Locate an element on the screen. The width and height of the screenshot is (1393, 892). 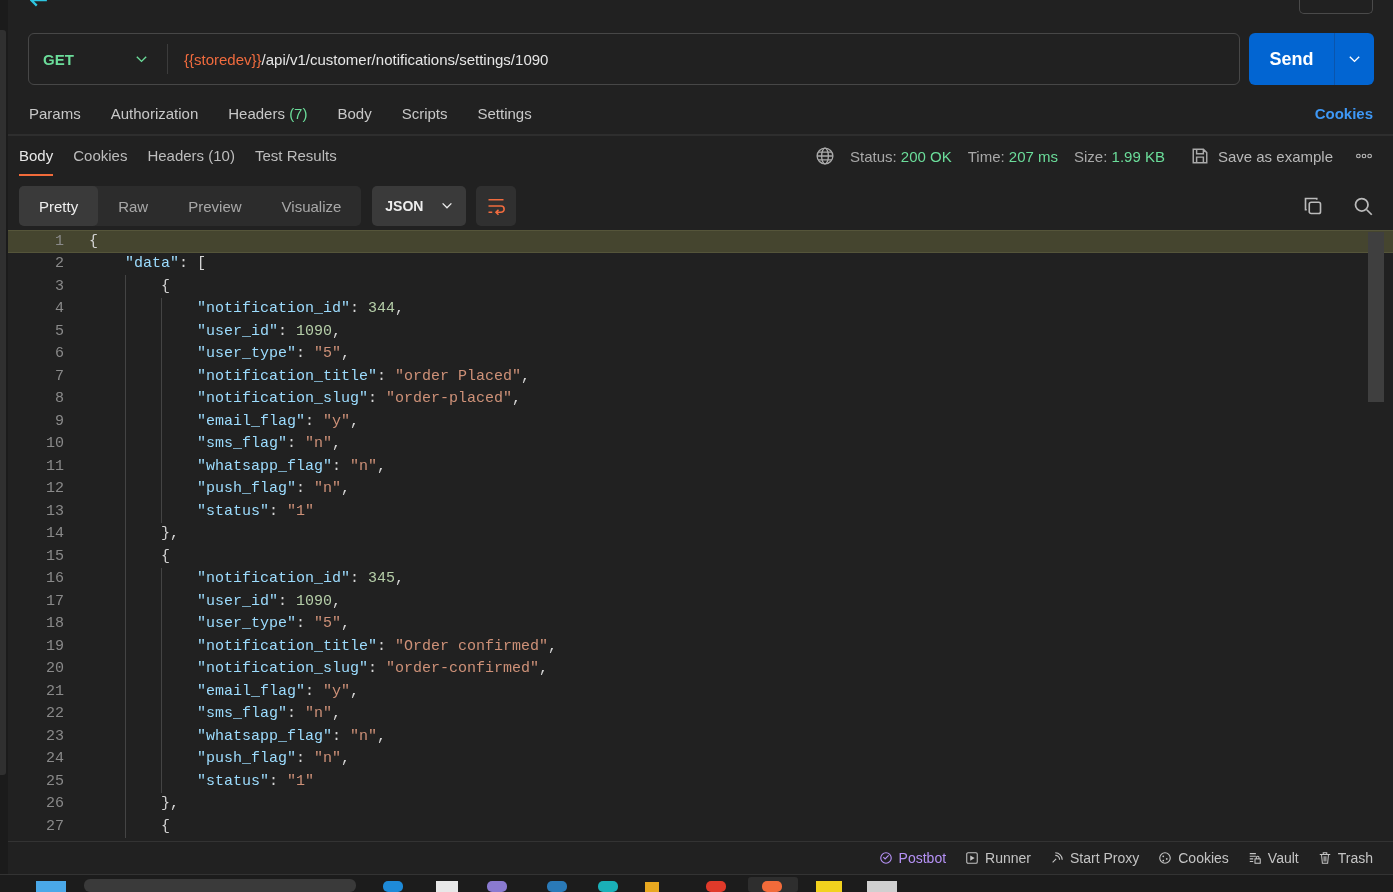
code-text: "notification_title": "order Placed", is located at coordinates (364, 376).